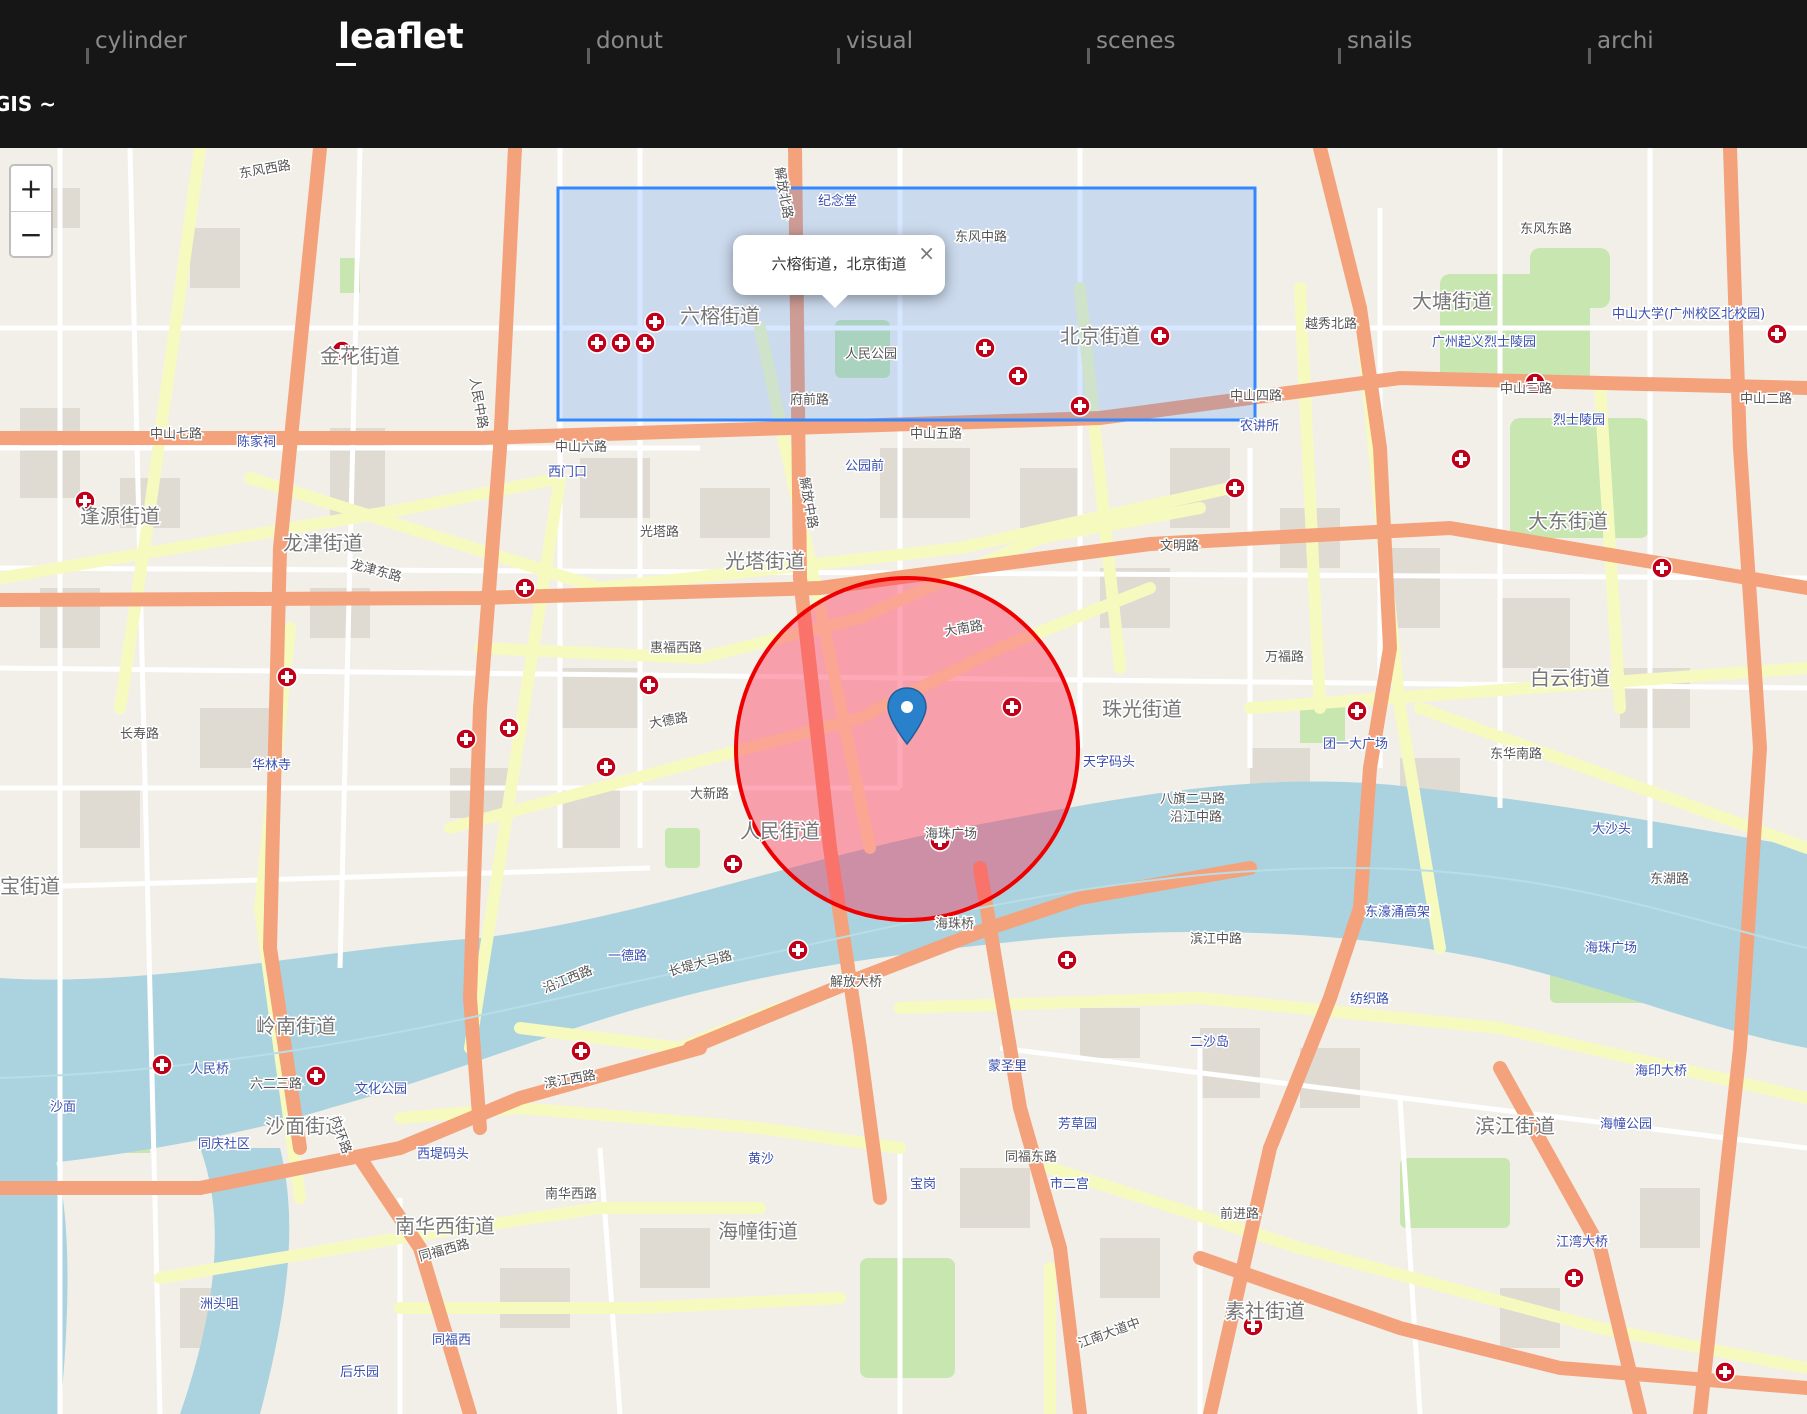  What do you see at coordinates (63, 1107) in the screenshot?
I see `poi-label: 沙面` at bounding box center [63, 1107].